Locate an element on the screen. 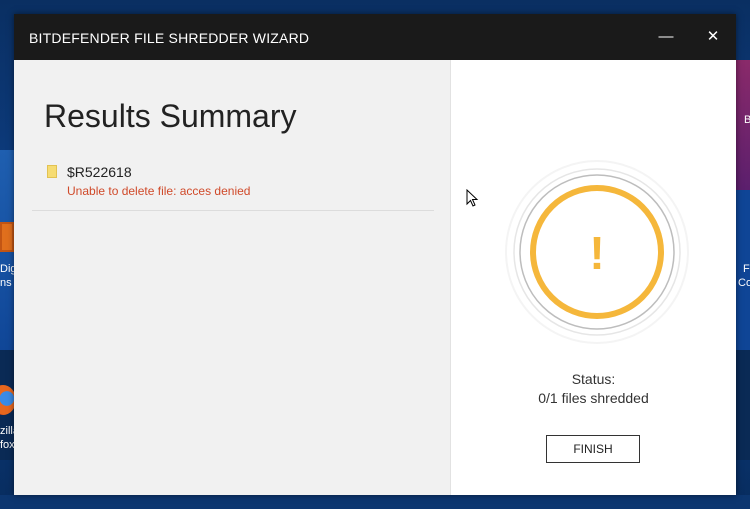  desktop-icon-label: Co is located at coordinates (744, 283).